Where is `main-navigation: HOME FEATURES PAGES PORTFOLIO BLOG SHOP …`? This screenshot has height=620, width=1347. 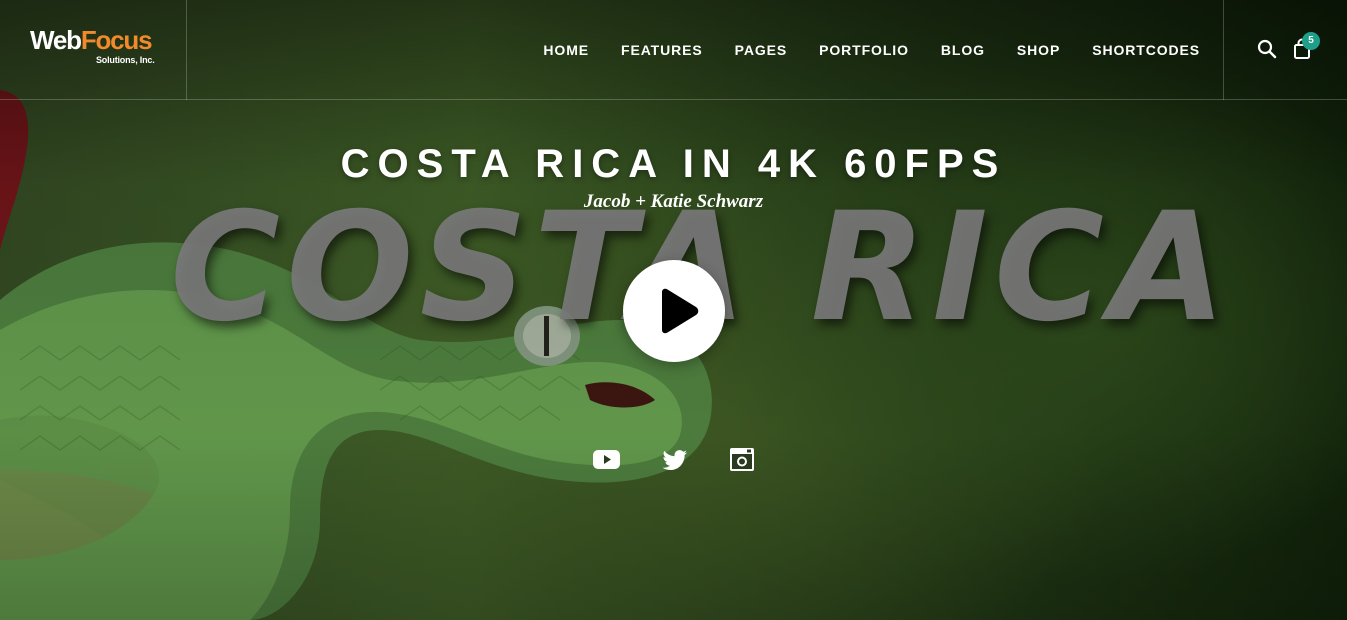
main-navigation: HOME FEATURES PAGES PORTFOLIO BLOG SHOP … is located at coordinates (871, 50).